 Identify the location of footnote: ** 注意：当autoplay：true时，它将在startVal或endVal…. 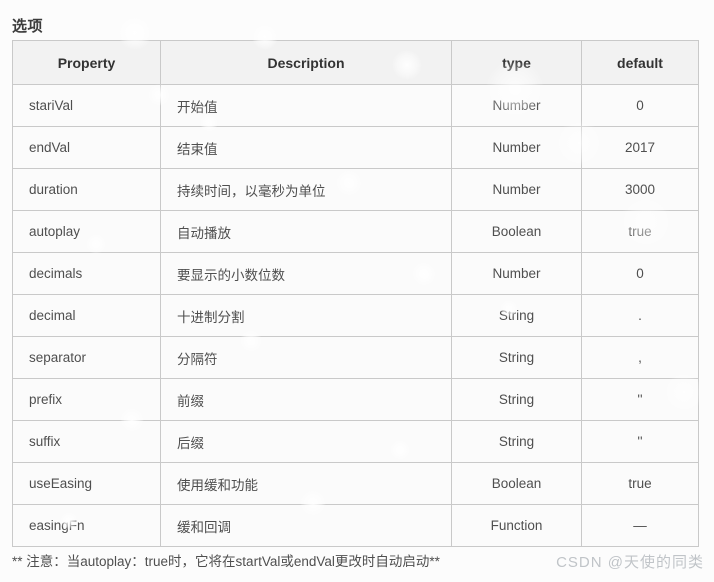
(226, 561).